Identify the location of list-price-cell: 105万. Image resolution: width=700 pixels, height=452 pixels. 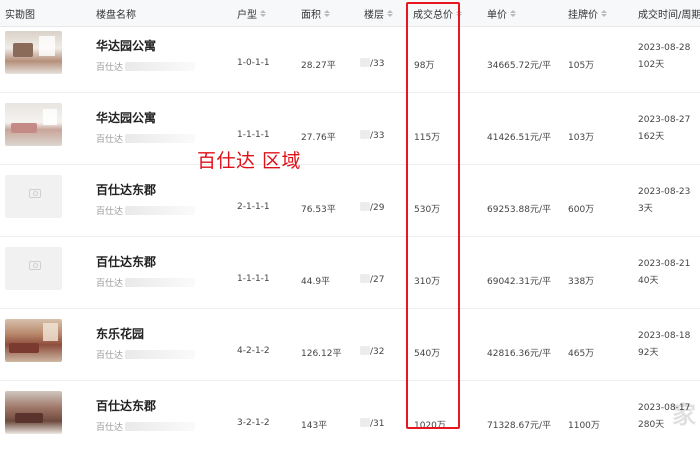
(581, 66).